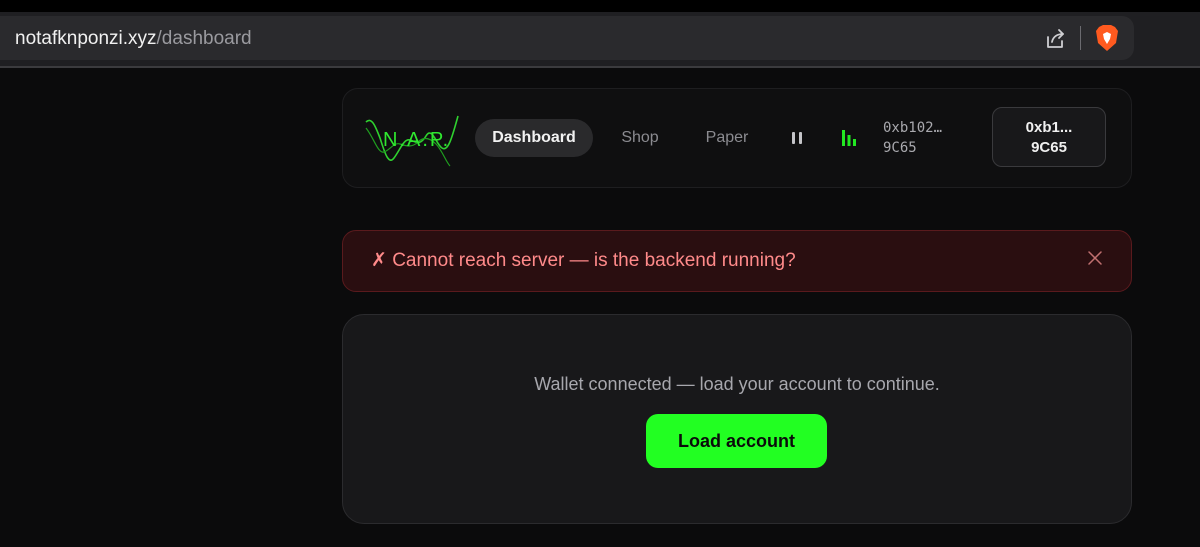  Describe the element at coordinates (727, 138) in the screenshot. I see `tab-paper: Paper` at that location.